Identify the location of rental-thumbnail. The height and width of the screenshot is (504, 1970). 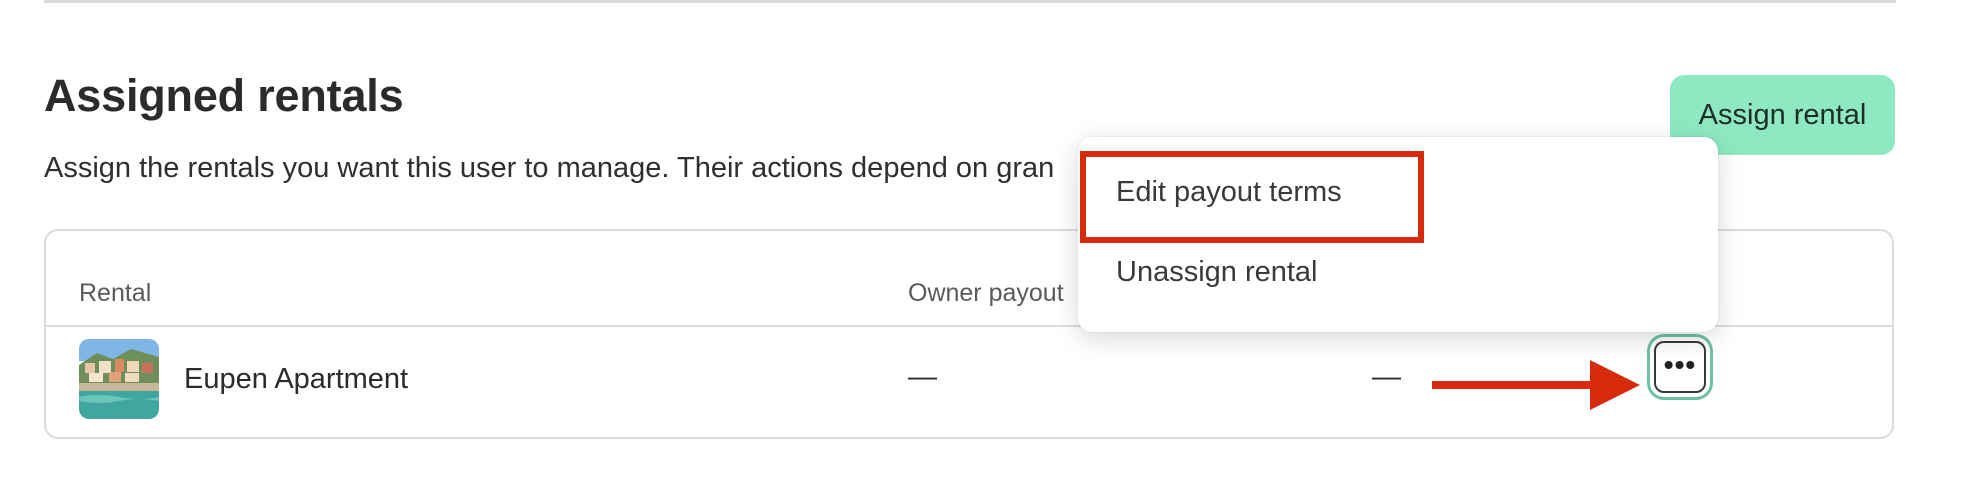
(119, 379).